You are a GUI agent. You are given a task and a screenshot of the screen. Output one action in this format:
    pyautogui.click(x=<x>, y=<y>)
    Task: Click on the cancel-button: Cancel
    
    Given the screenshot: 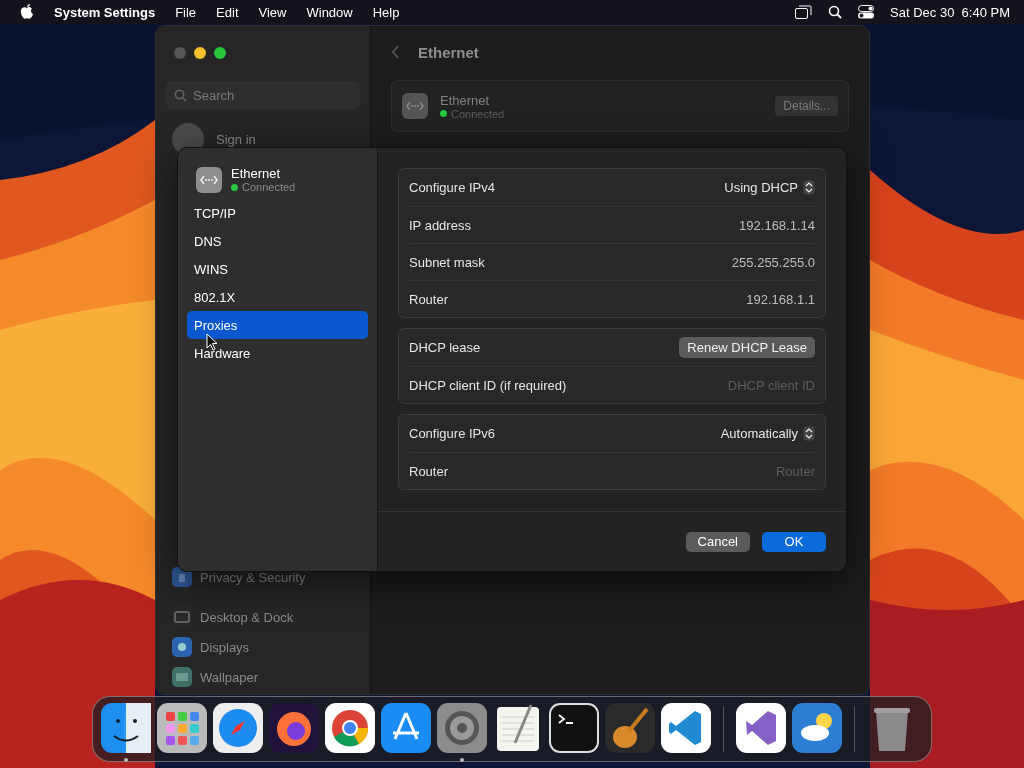 What is the action you would take?
    pyautogui.click(x=717, y=541)
    